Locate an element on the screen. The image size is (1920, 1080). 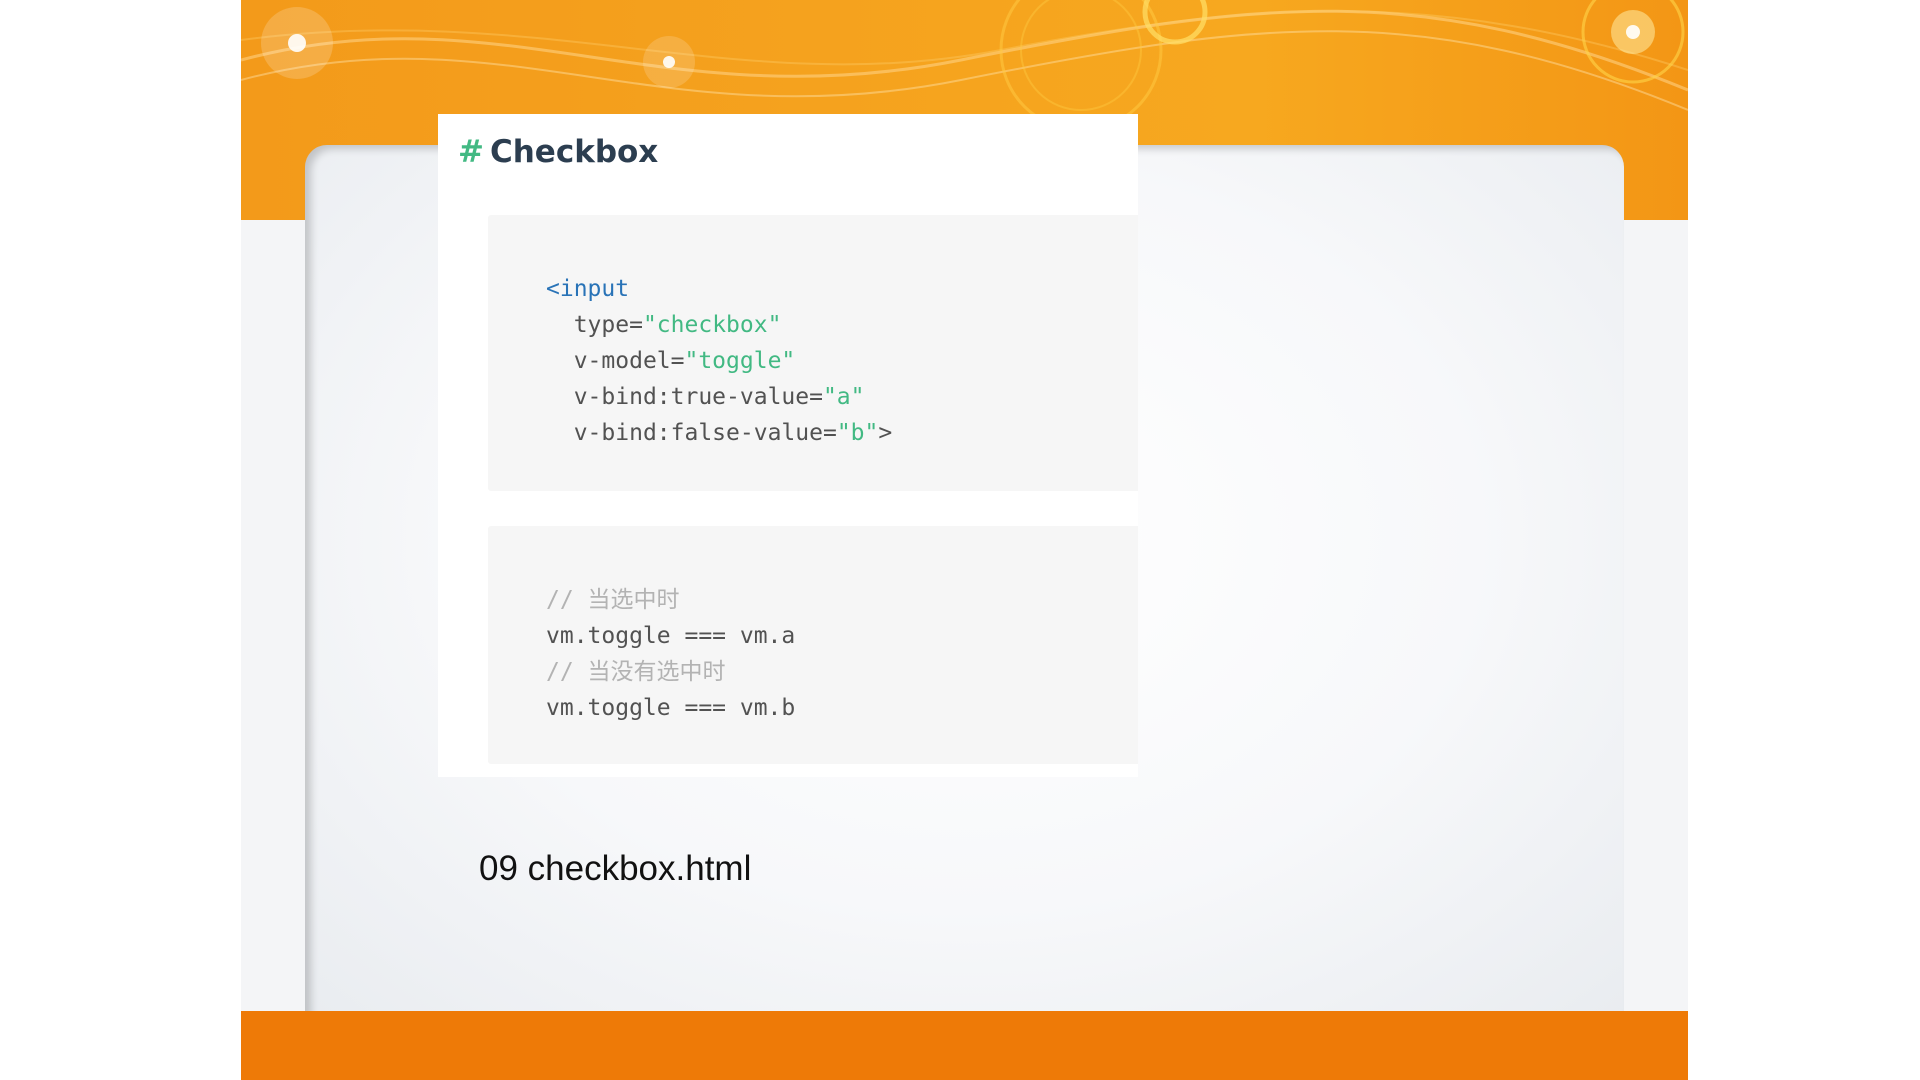
code-comment-line: // 当没有选中时 is located at coordinates (636, 672).